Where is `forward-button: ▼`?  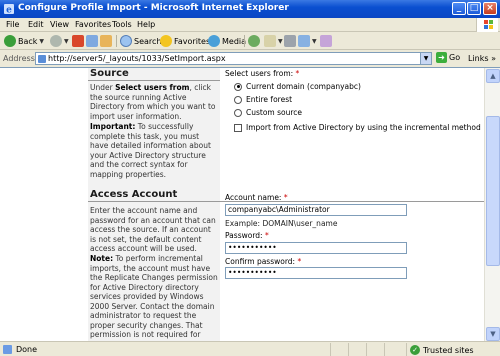 forward-button: ▼ is located at coordinates (59, 41).